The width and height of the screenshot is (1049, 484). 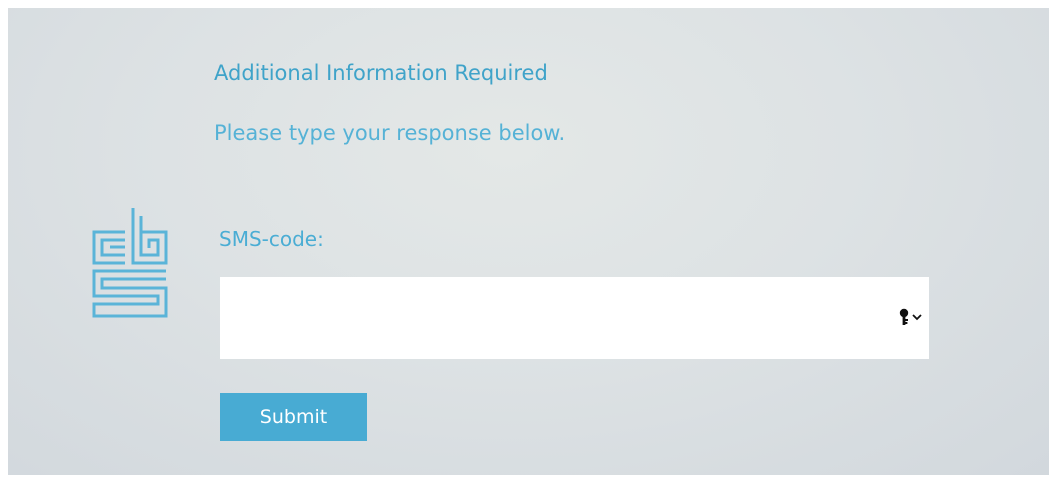 I want to click on page-title: Additional Information Required, so click(x=381, y=73).